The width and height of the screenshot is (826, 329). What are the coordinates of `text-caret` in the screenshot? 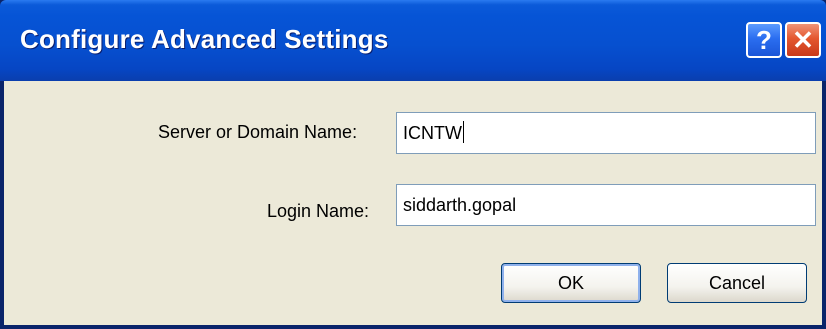 It's located at (463, 132).